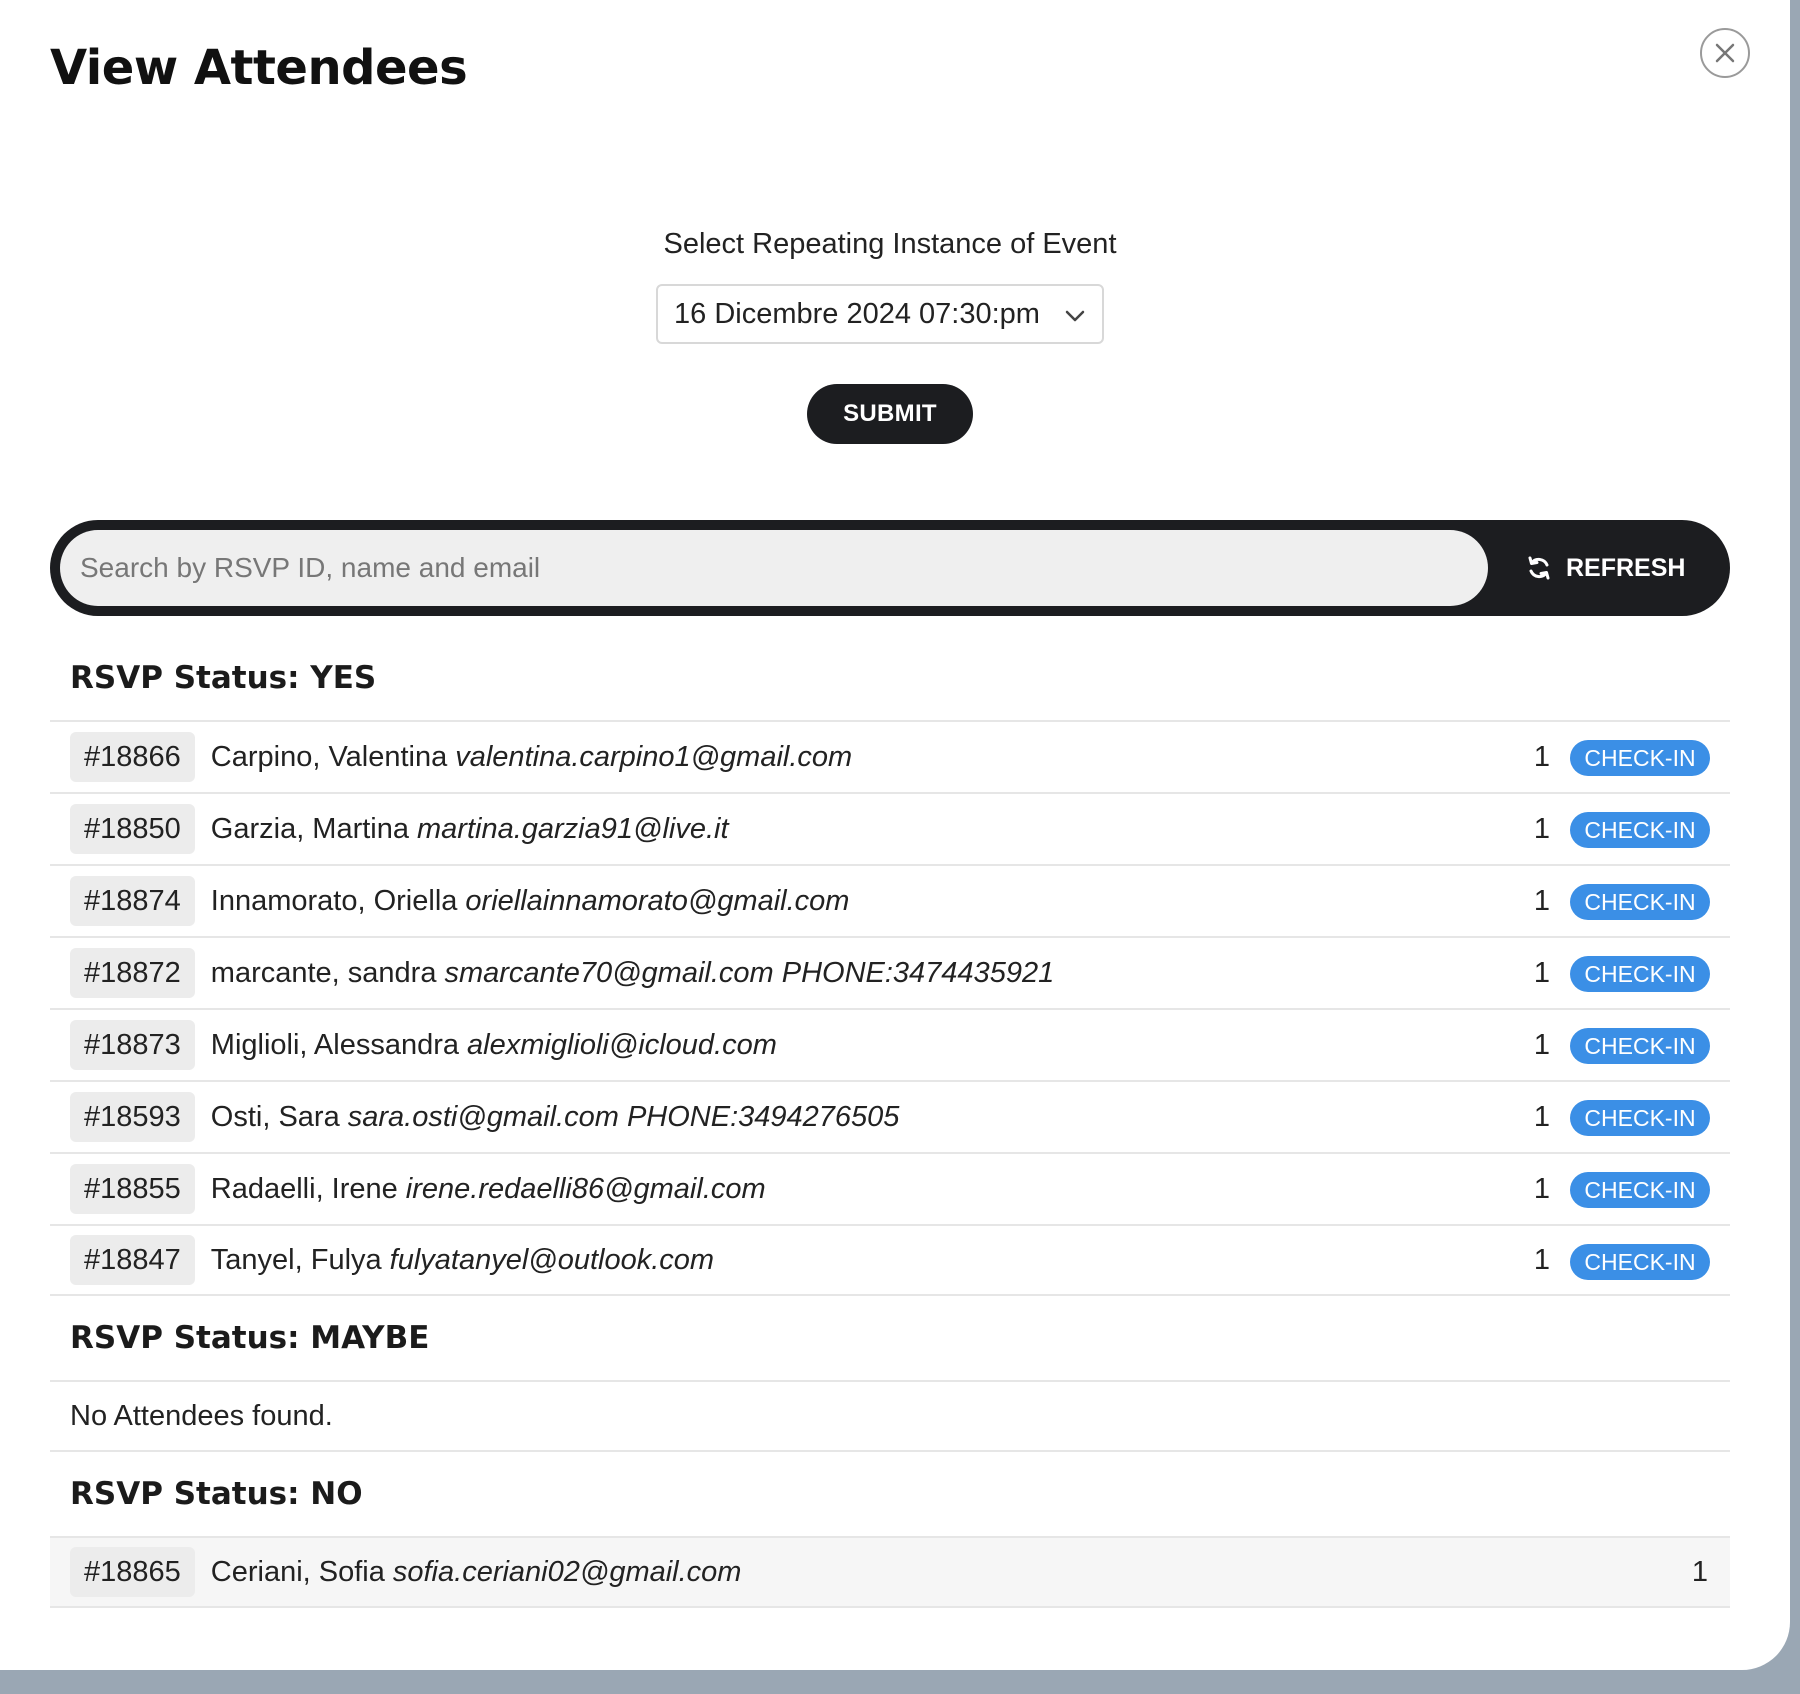 The width and height of the screenshot is (1800, 1694). Describe the element at coordinates (323, 972) in the screenshot. I see `attendee-name: marcante, sandra` at that location.